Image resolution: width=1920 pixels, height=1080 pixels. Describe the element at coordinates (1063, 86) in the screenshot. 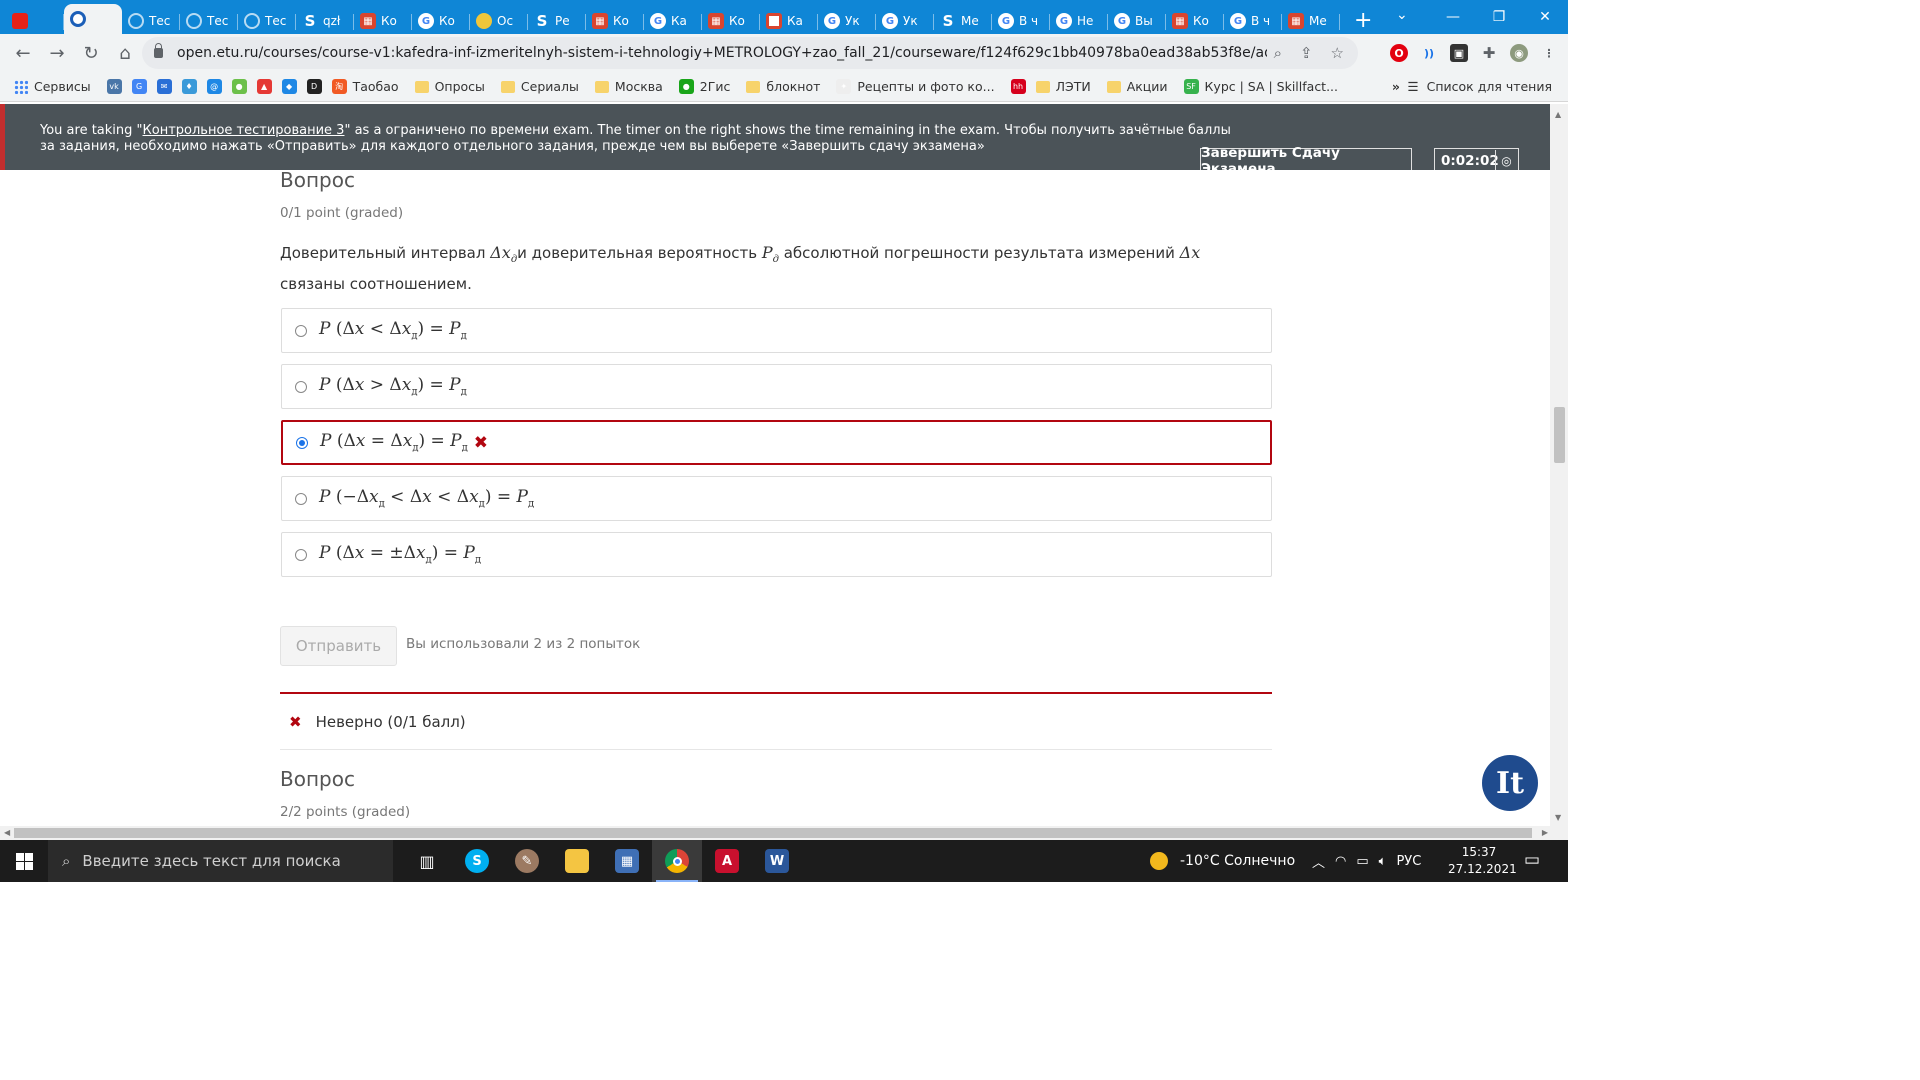

I see `bookmark-item: ЛЭТИ` at that location.